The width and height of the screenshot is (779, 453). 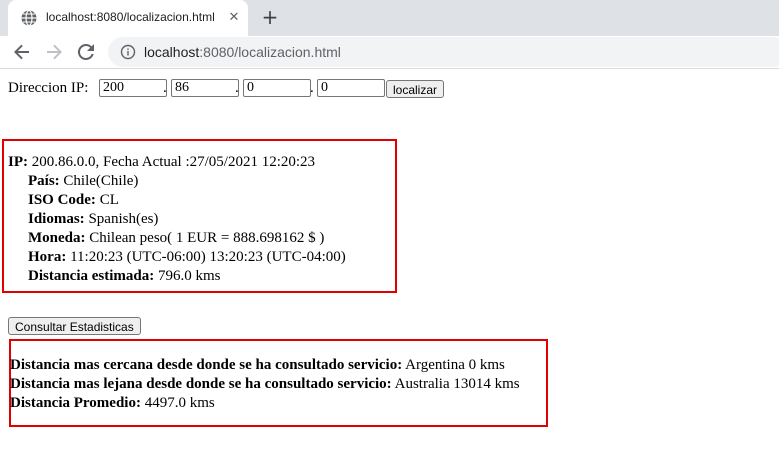 I want to click on pais-value: Chile(Chile), so click(x=101, y=181).